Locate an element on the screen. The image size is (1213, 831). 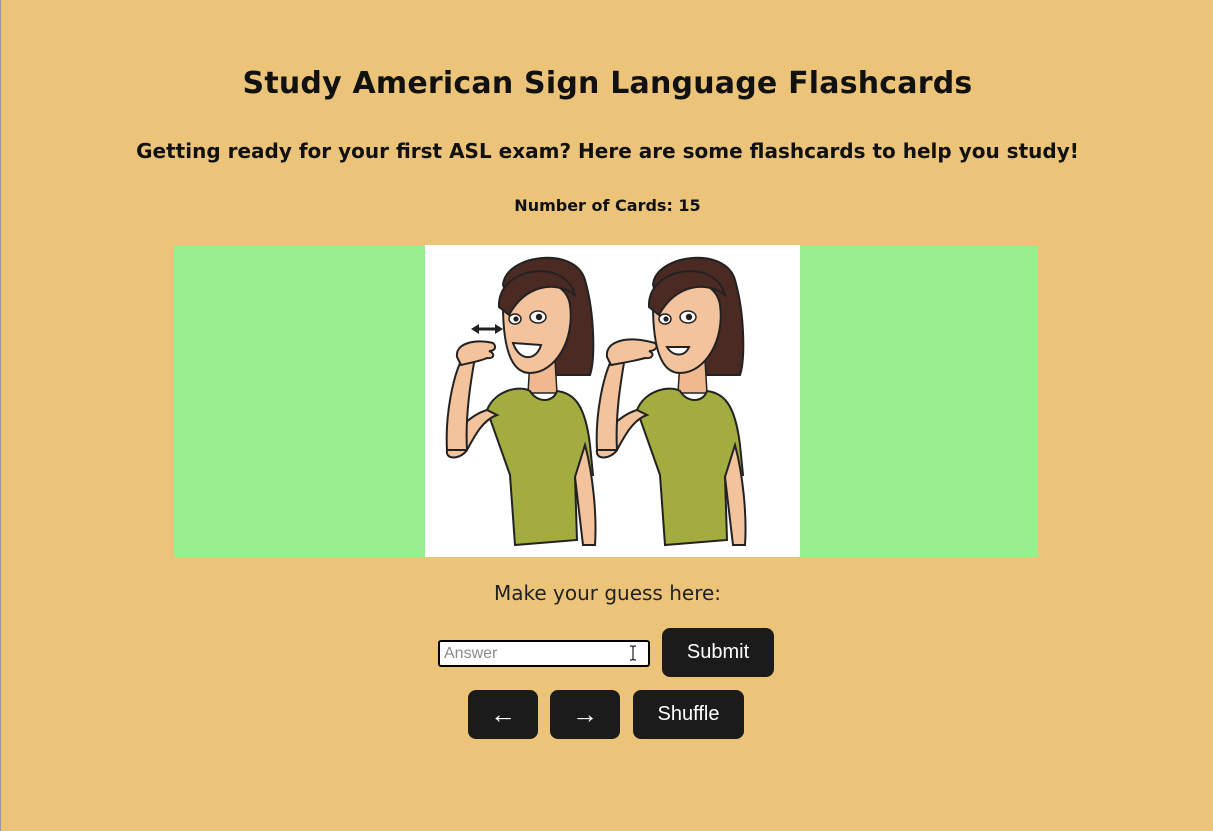
shuffle-button: Shuffle is located at coordinates (688, 714).